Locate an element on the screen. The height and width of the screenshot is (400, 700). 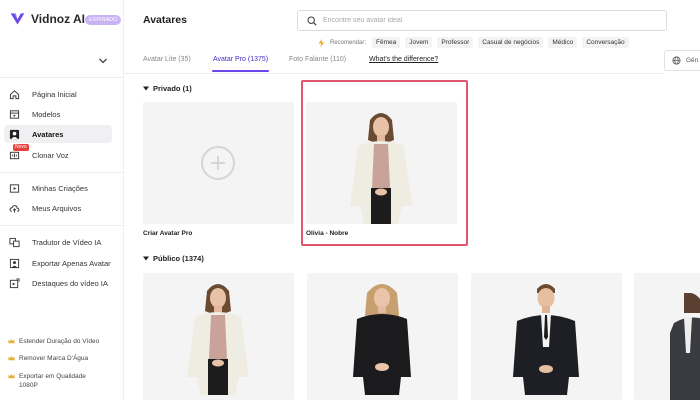
sidebar-item-video-translator: Tradutor de Vídeo IA is located at coordinates (58, 242).